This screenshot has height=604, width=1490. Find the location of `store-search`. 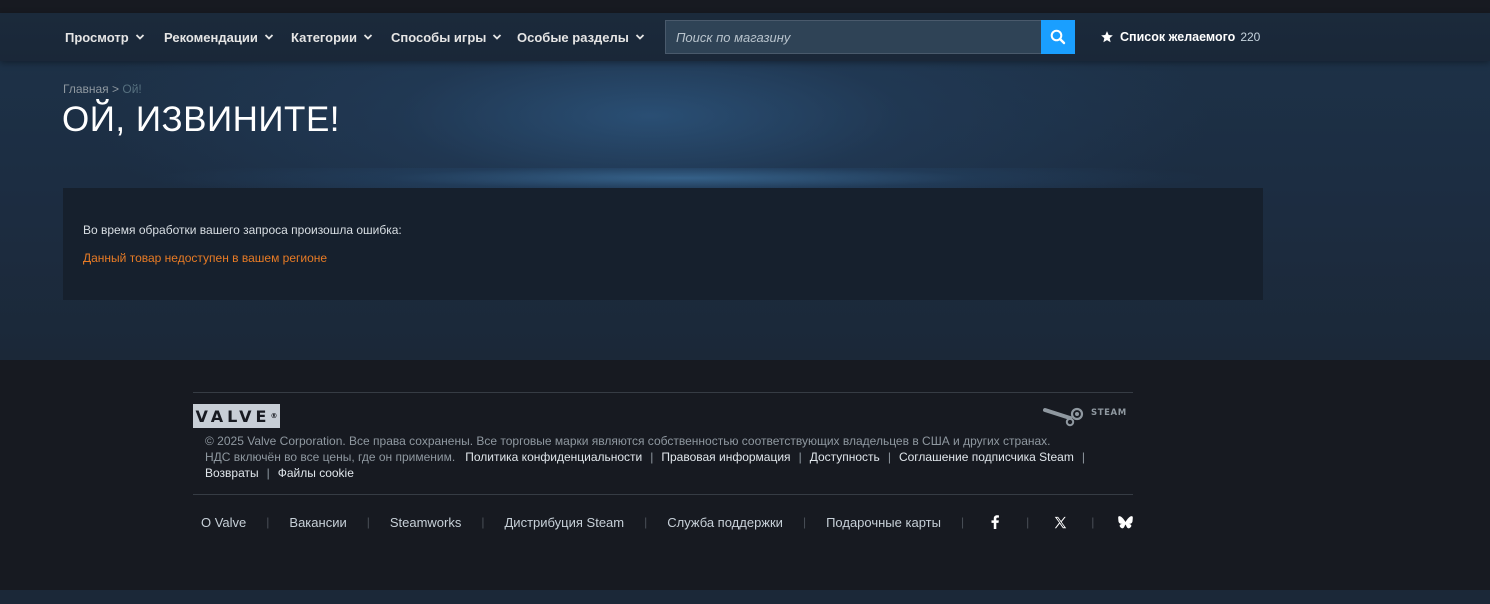

store-search is located at coordinates (870, 37).